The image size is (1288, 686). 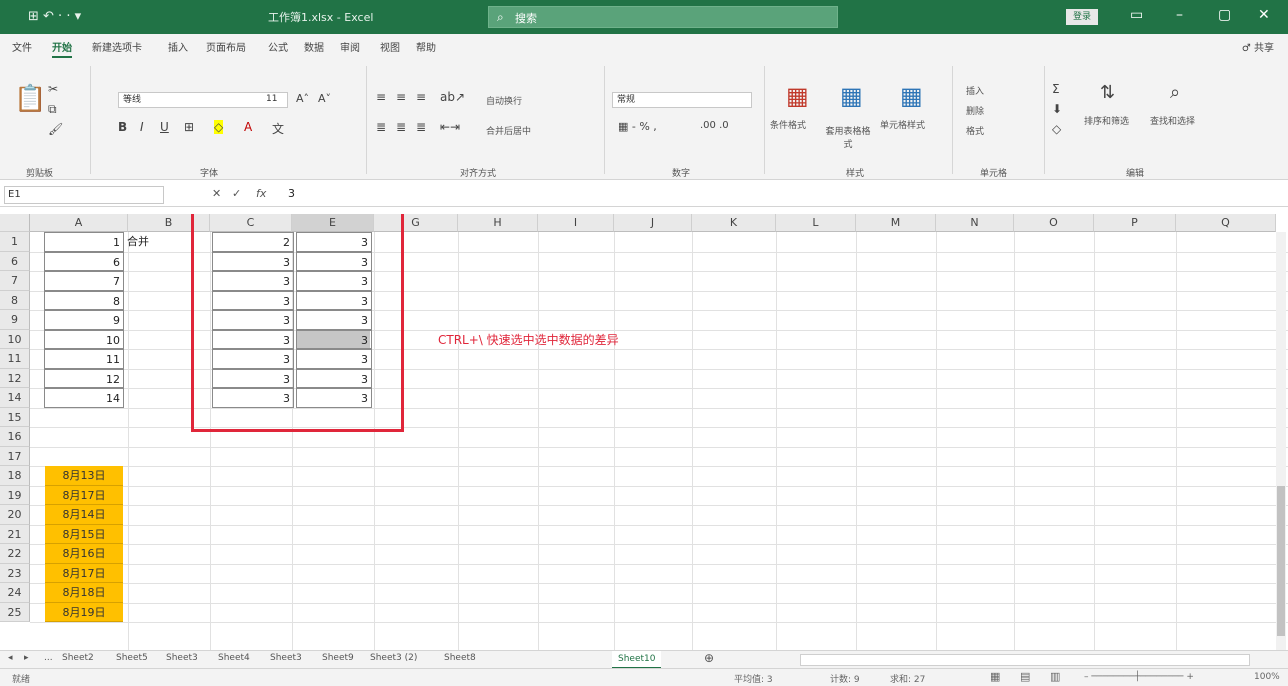 I want to click on normal-view-icon: ▦, so click(x=995, y=676).